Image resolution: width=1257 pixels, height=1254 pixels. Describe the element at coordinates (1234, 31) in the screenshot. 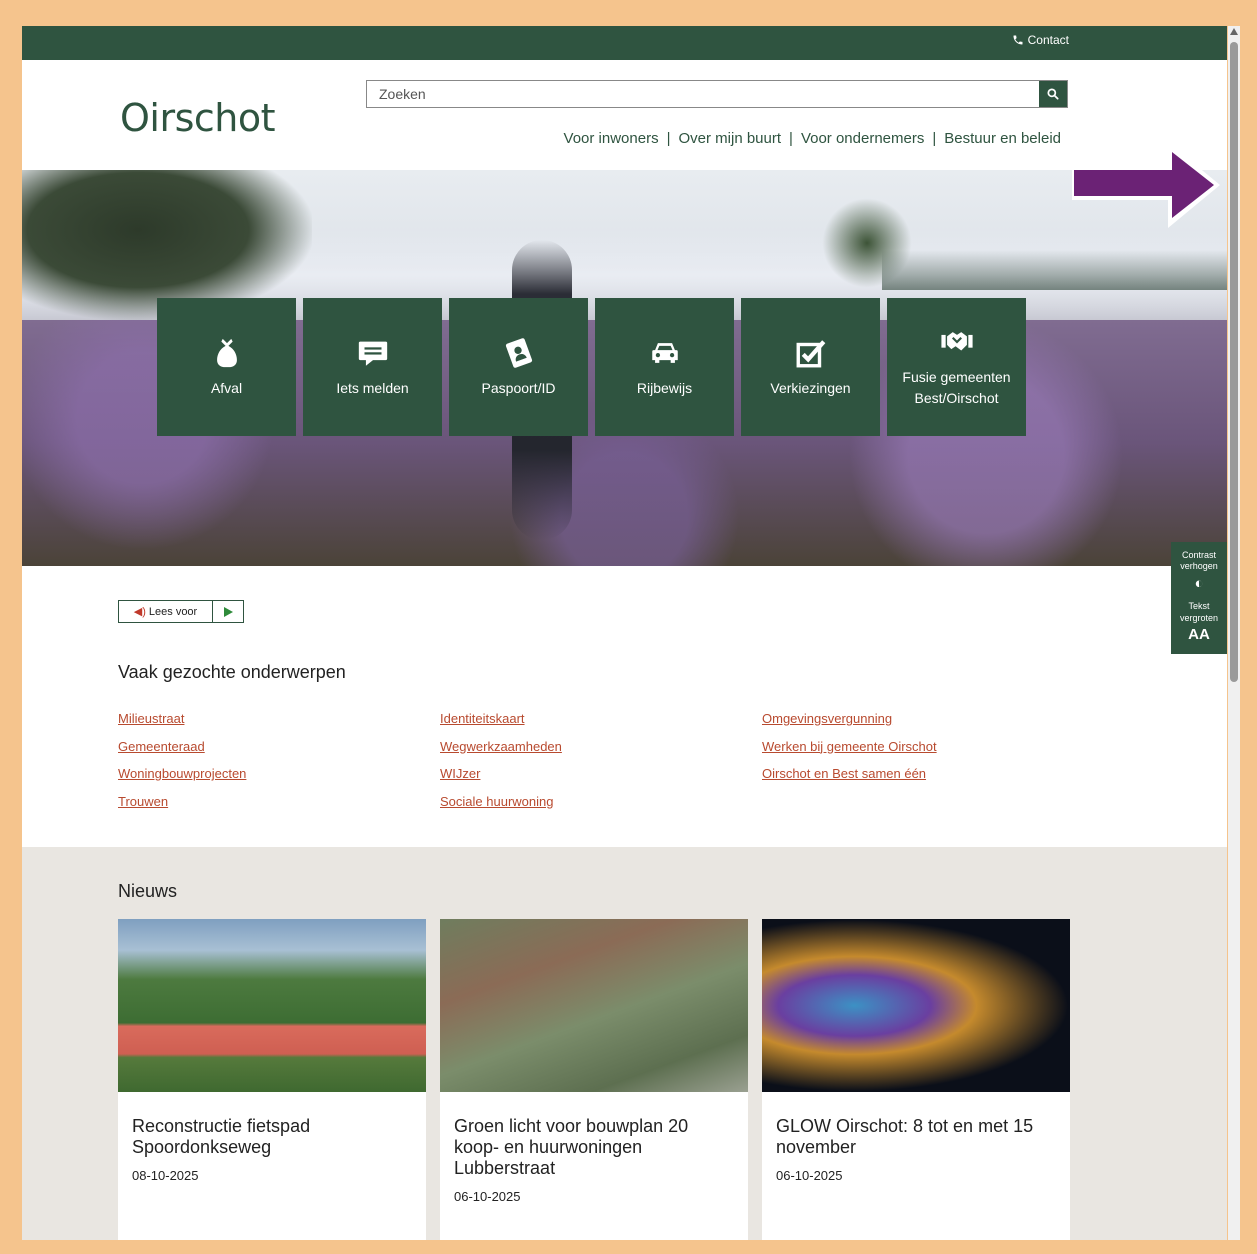

I see `scroll-up-icon` at that location.